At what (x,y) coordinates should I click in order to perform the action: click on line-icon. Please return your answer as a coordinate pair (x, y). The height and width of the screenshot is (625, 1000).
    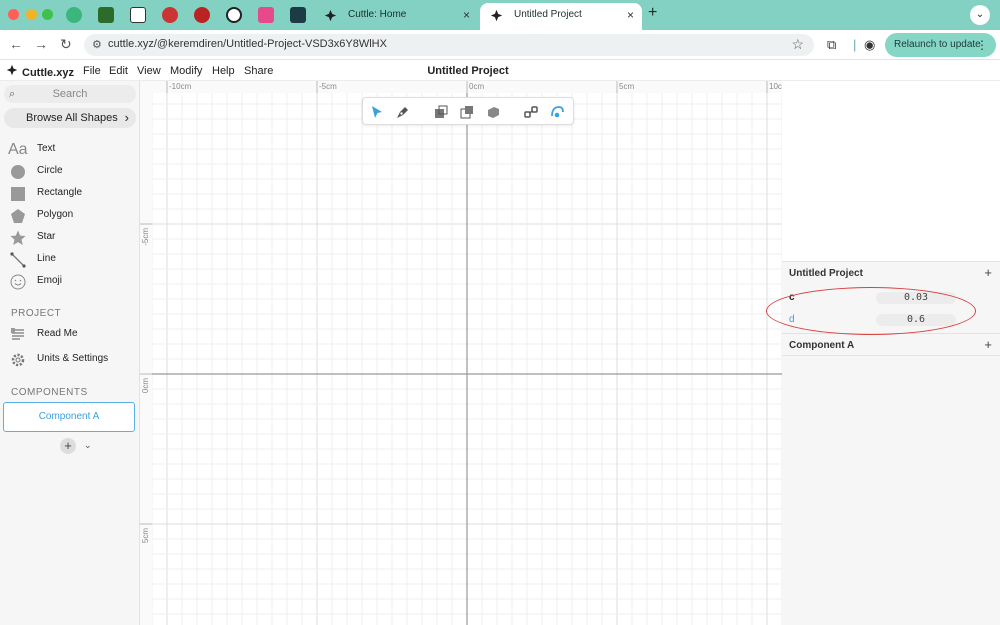
    Looking at the image, I should click on (18, 260).